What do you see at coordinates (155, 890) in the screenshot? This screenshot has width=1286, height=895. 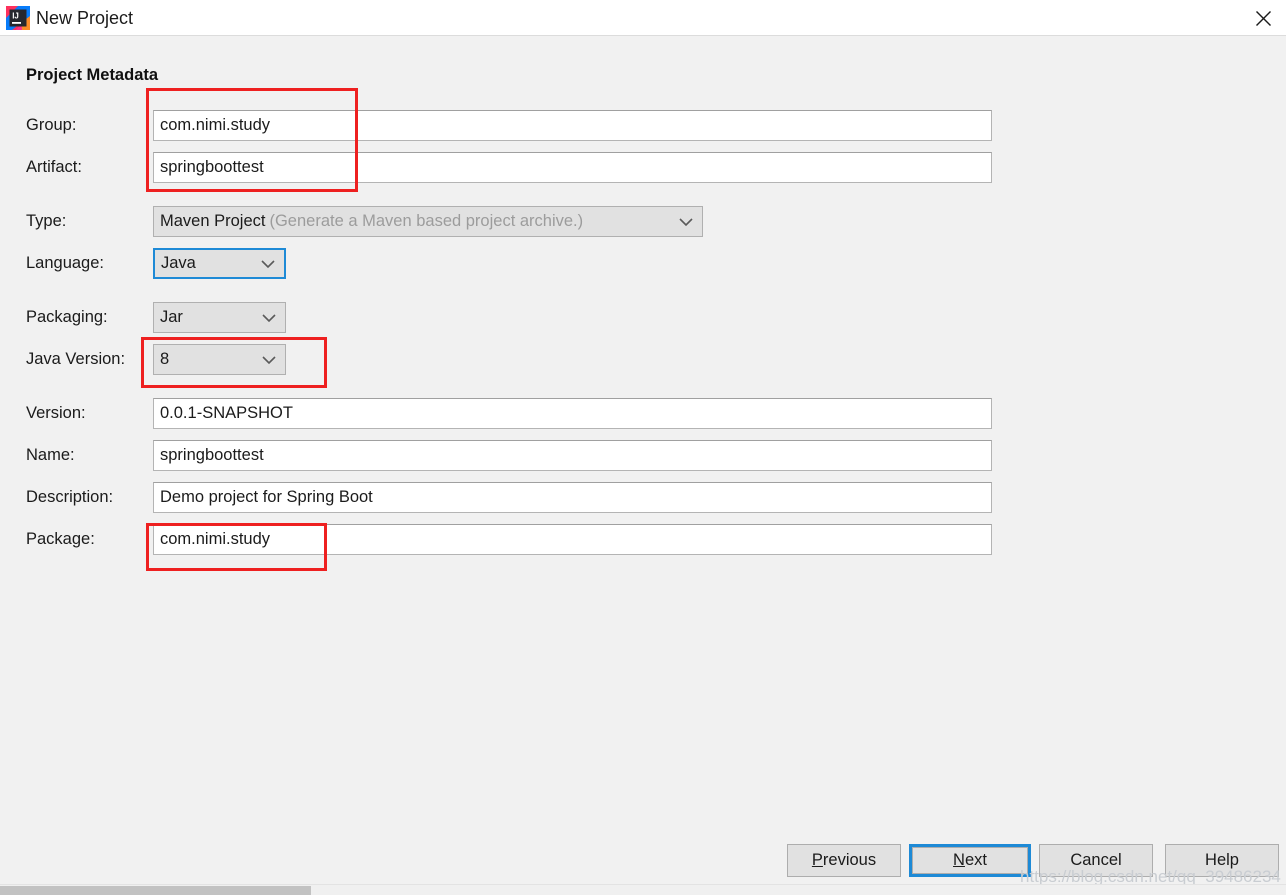 I see `horizontal-scrollbar-thumb` at bounding box center [155, 890].